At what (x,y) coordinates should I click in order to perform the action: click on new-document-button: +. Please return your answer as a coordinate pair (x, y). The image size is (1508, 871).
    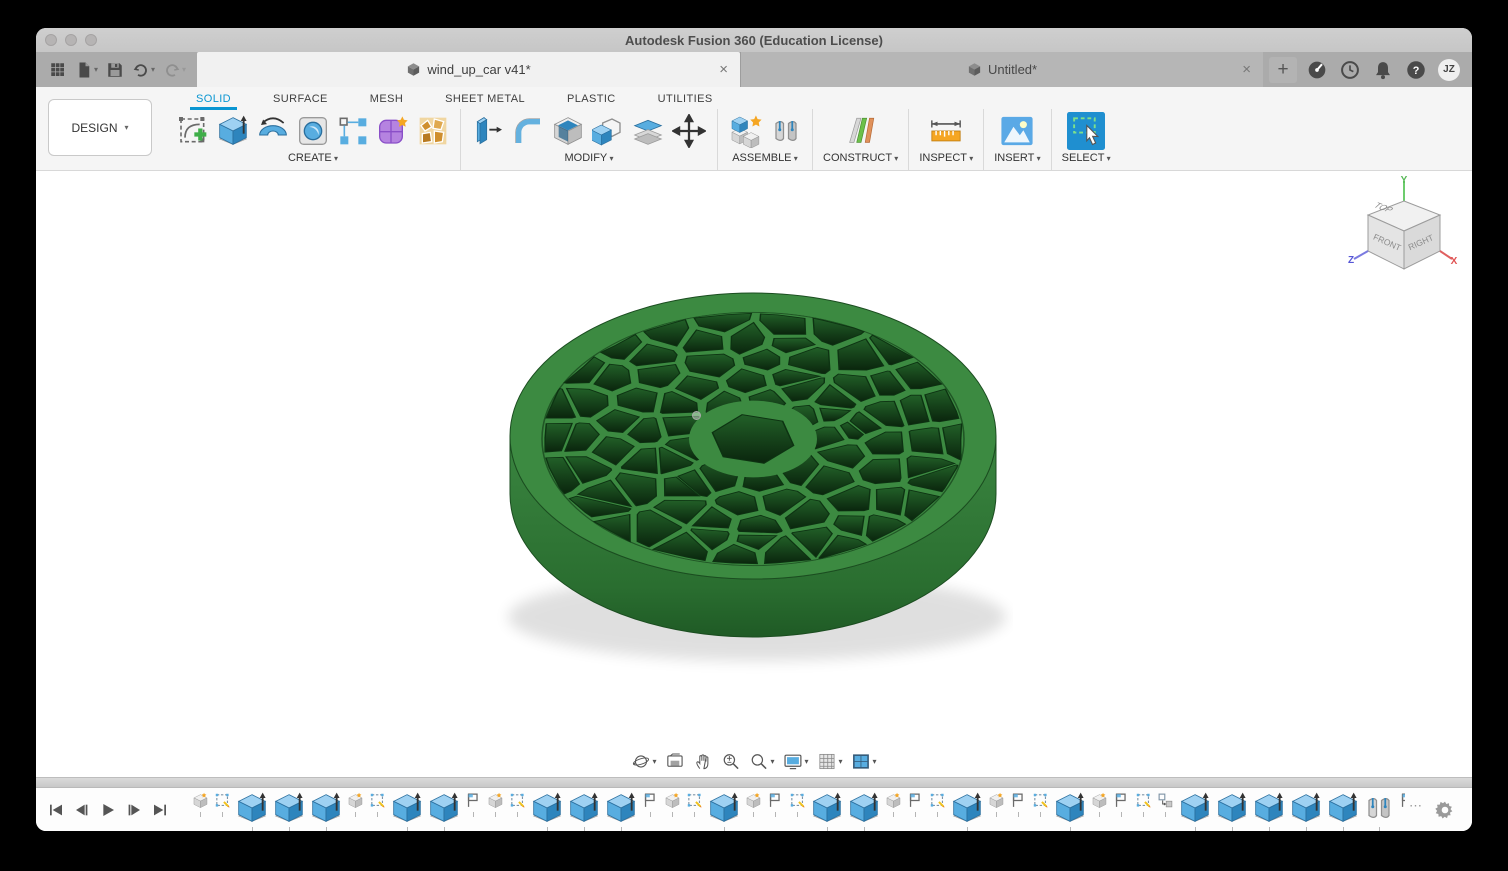
    Looking at the image, I should click on (1283, 69).